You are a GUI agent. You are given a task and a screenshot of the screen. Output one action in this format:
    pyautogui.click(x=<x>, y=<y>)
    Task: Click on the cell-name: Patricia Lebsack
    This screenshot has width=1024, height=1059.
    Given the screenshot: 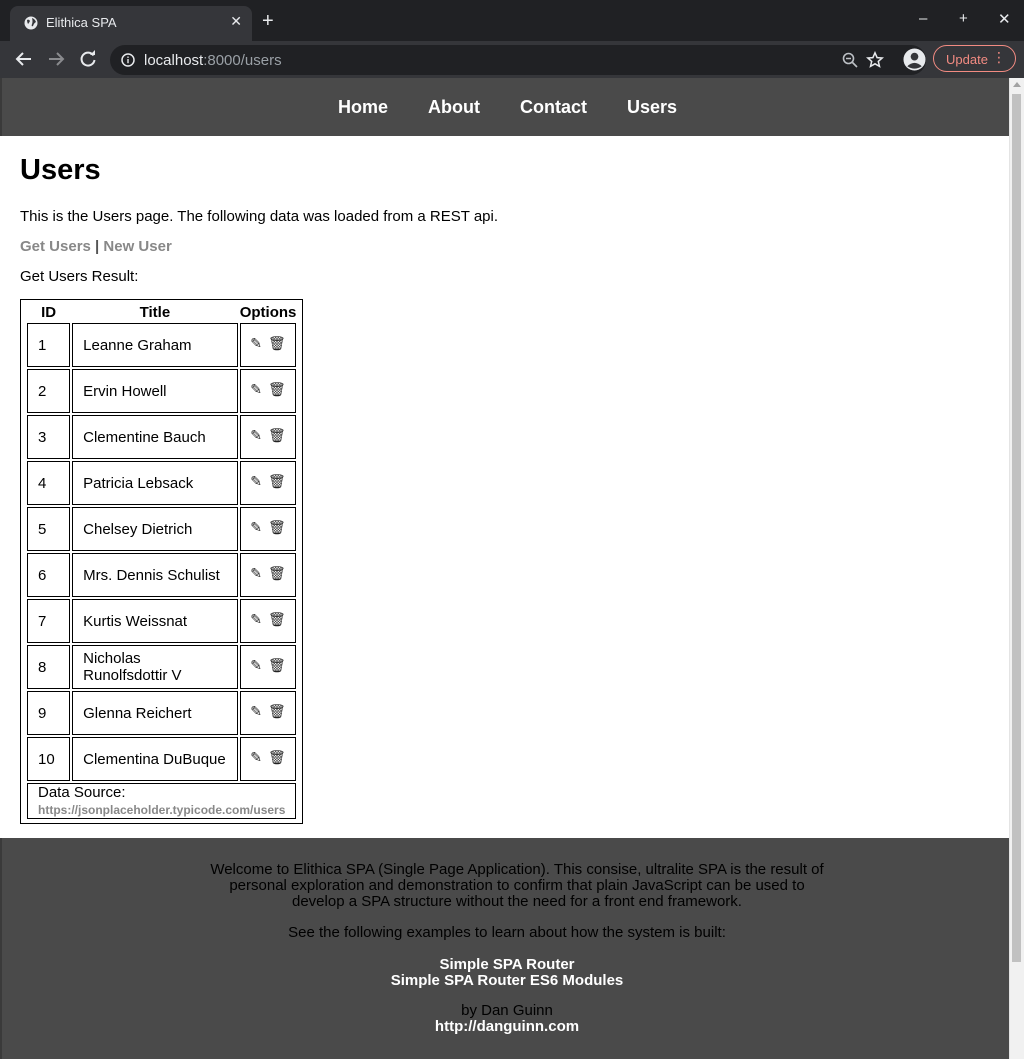 What is the action you would take?
    pyautogui.click(x=155, y=483)
    